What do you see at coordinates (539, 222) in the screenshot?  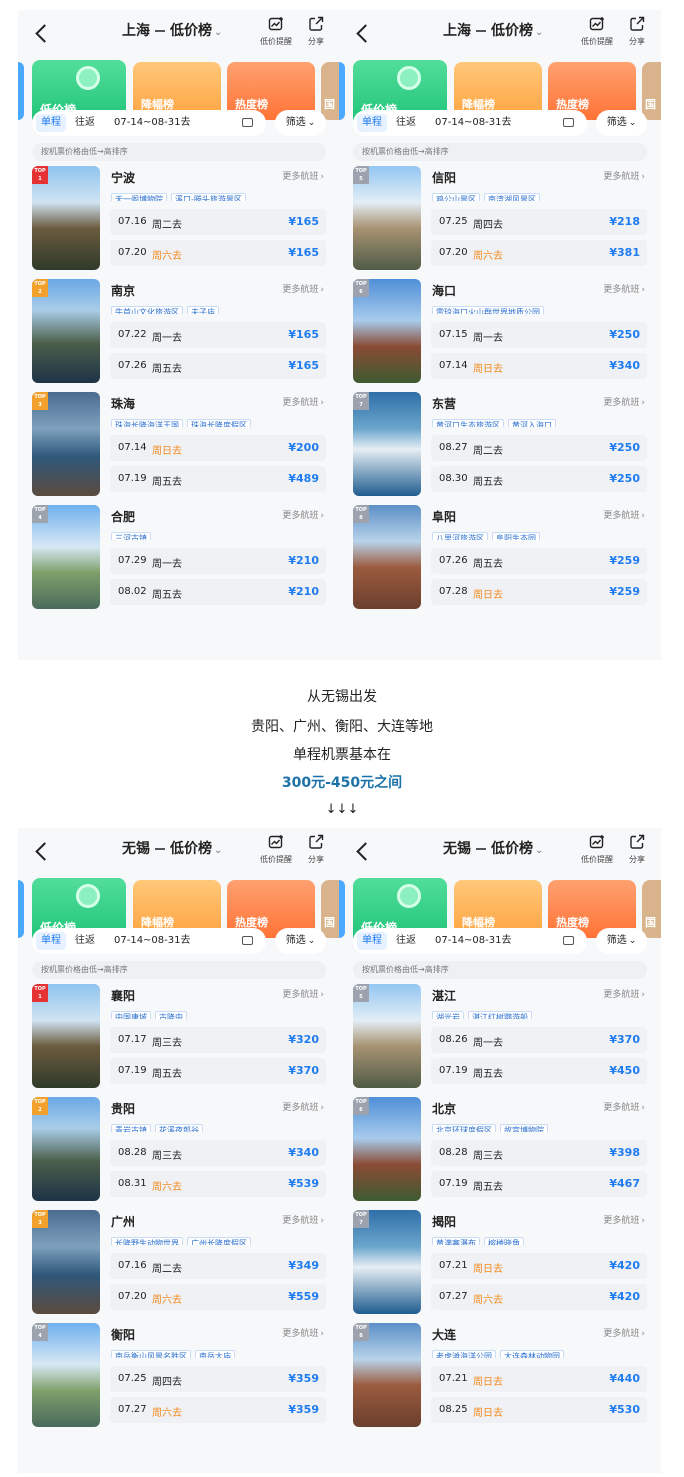 I see `flight-row: 07.25 周四去 ¥218` at bounding box center [539, 222].